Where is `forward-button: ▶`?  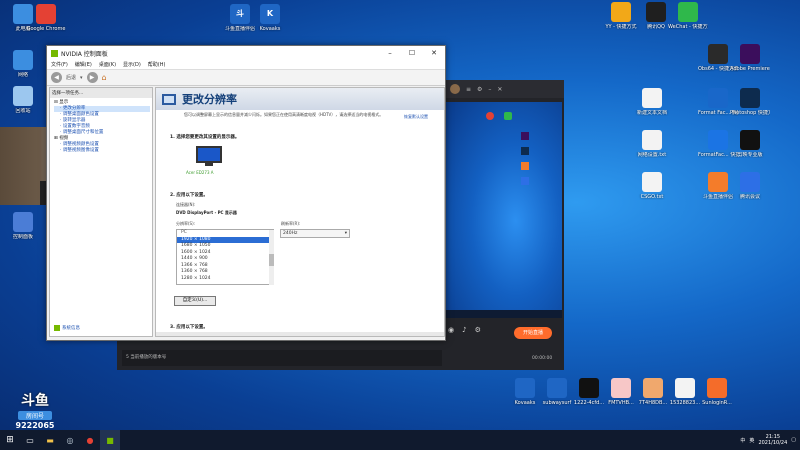
forward-button: ▶ is located at coordinates (92, 77).